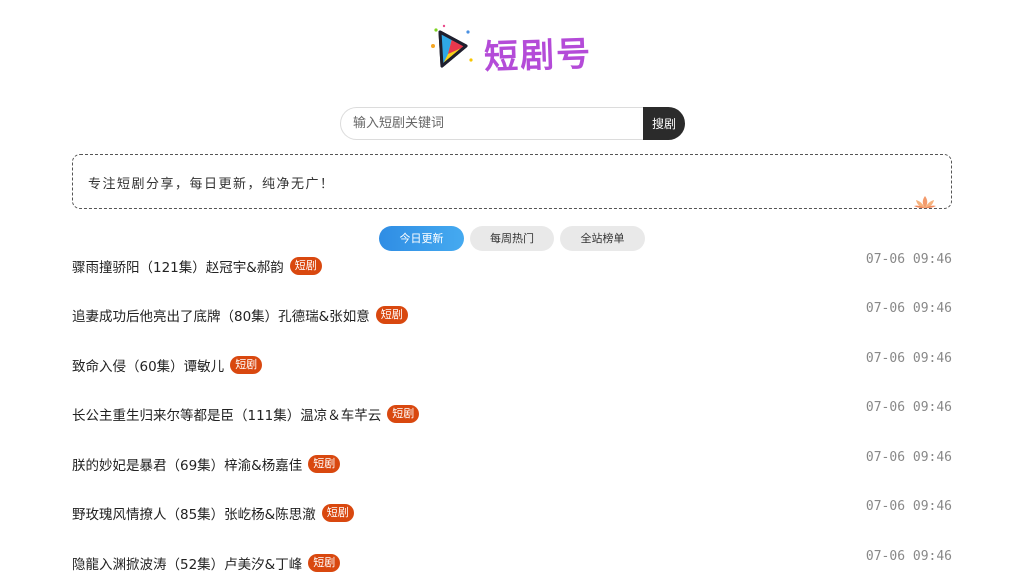  What do you see at coordinates (538, 56) in the screenshot?
I see `logo-text: 短剧号` at bounding box center [538, 56].